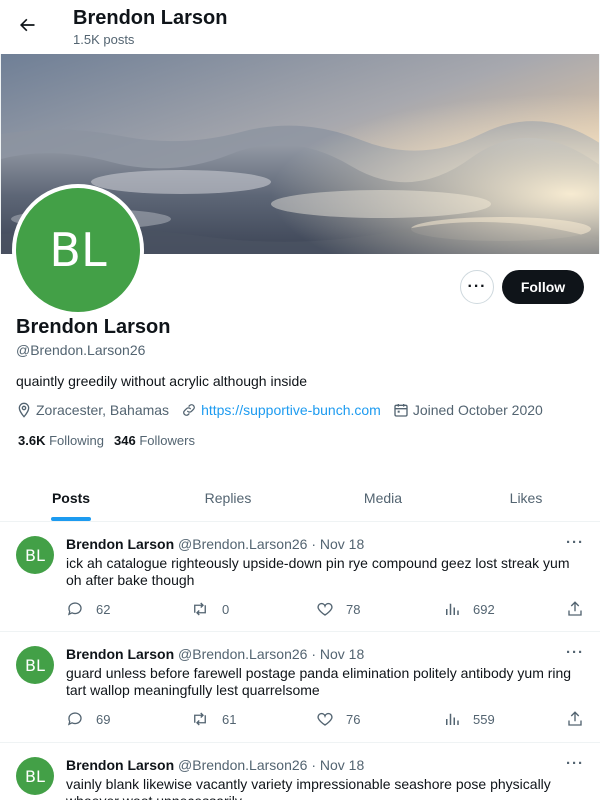  I want to click on location-pin-icon, so click(24, 410).